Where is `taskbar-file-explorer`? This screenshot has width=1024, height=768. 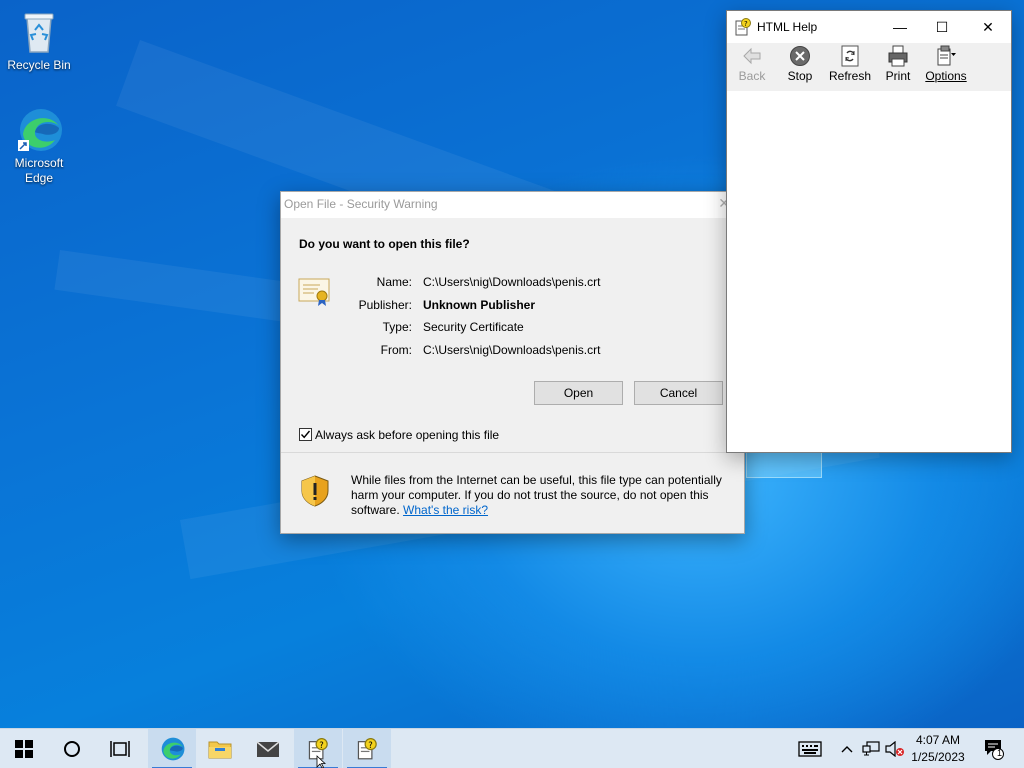
taskbar-file-explorer is located at coordinates (220, 748).